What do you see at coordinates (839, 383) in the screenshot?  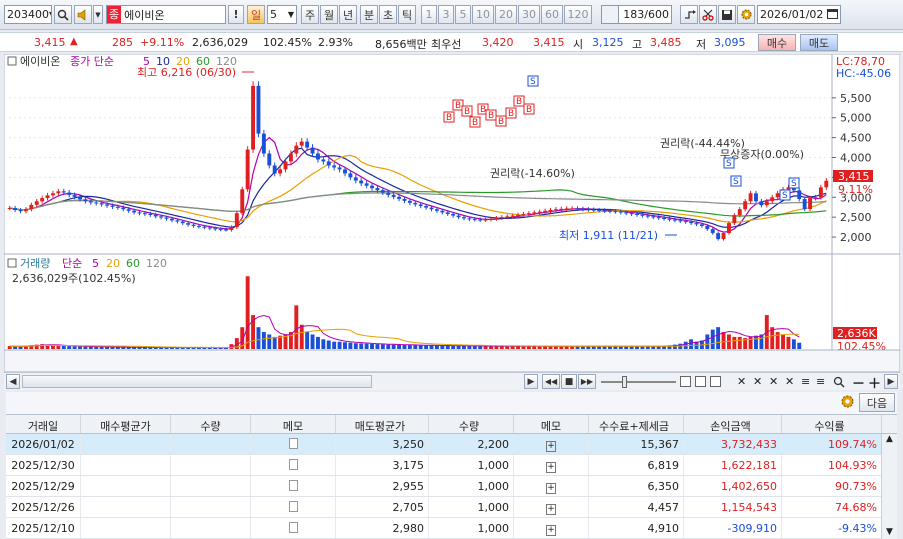 I see `zoom-search-icon` at bounding box center [839, 383].